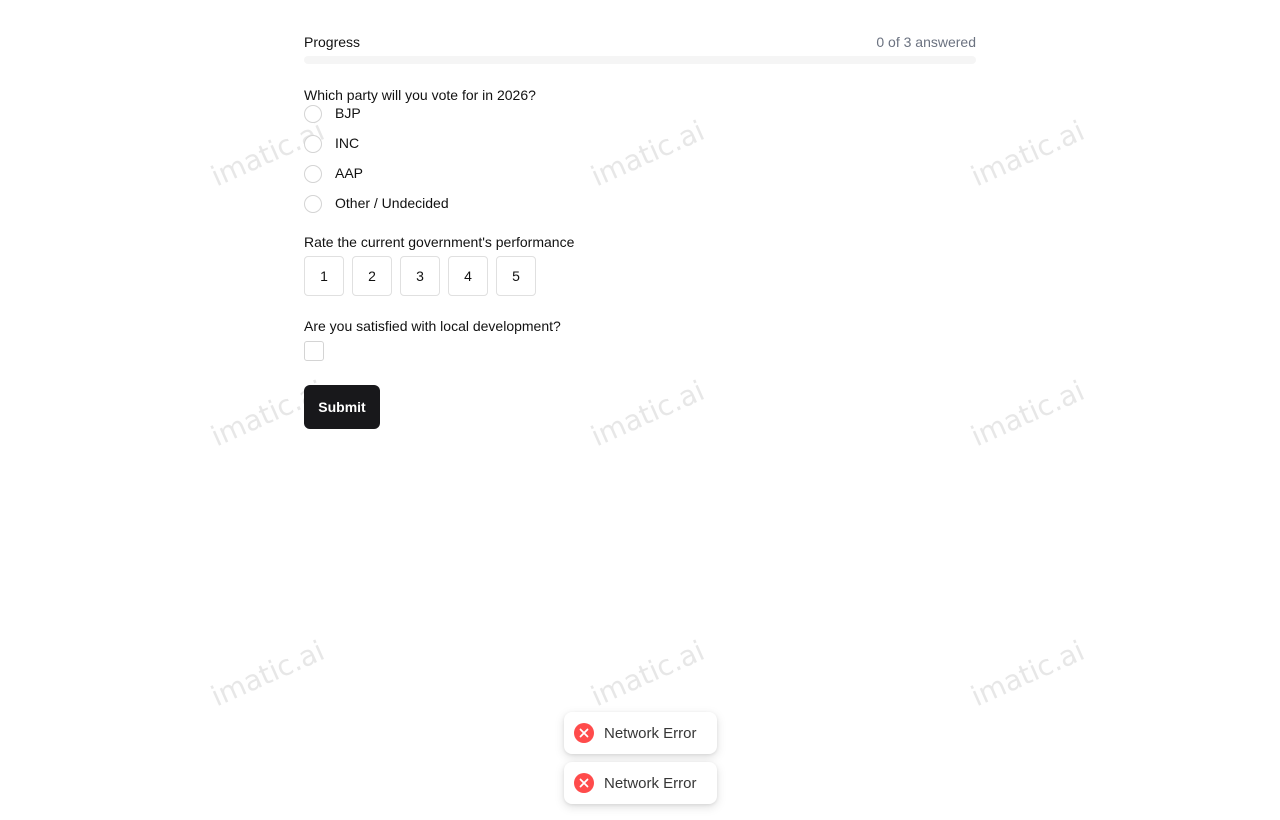  I want to click on option-label: INC, so click(347, 143).